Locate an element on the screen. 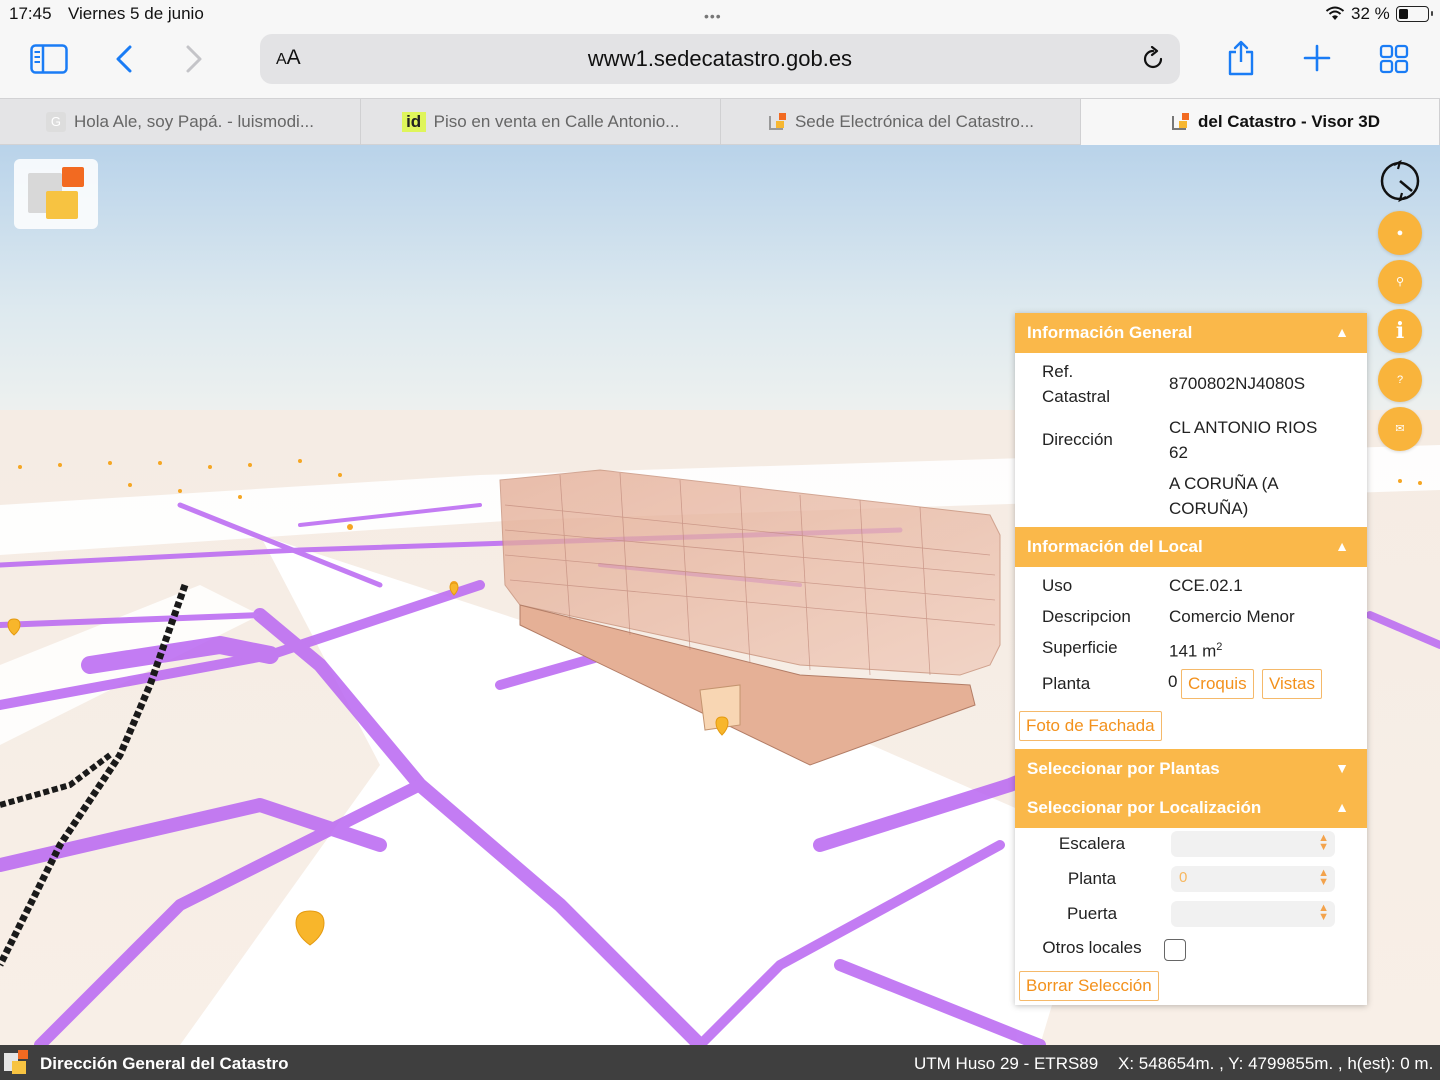  escalera-label: Escalera is located at coordinates (1092, 843).